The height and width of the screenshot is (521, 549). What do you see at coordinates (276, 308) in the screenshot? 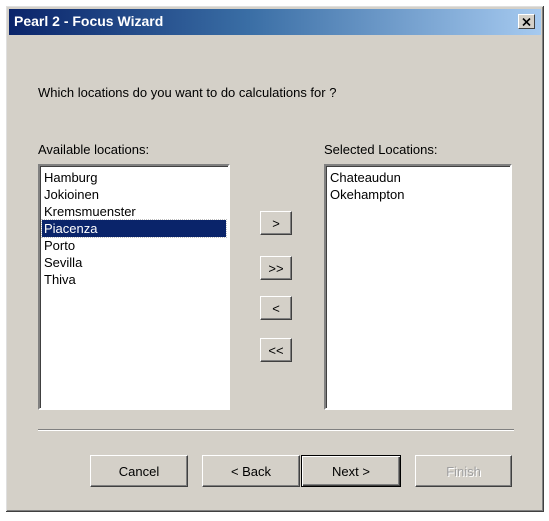
I see `remove-location-button: <` at bounding box center [276, 308].